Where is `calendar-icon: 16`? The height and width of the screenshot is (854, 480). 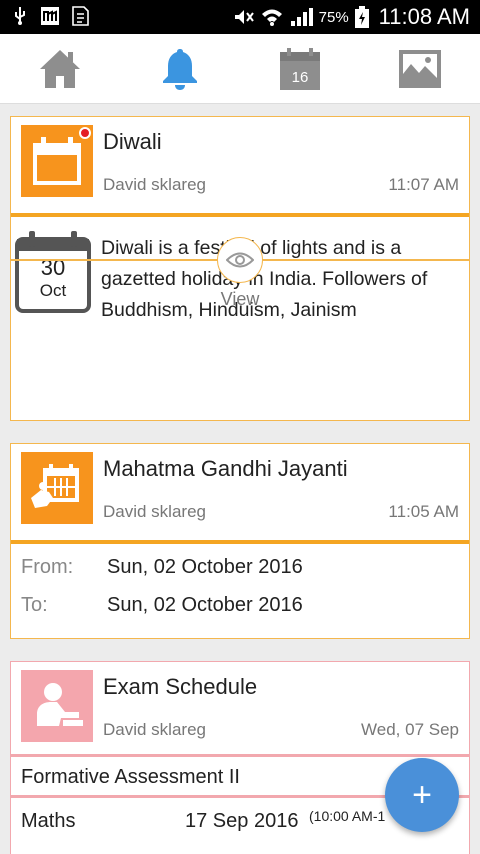
calendar-icon: 16 is located at coordinates (300, 69).